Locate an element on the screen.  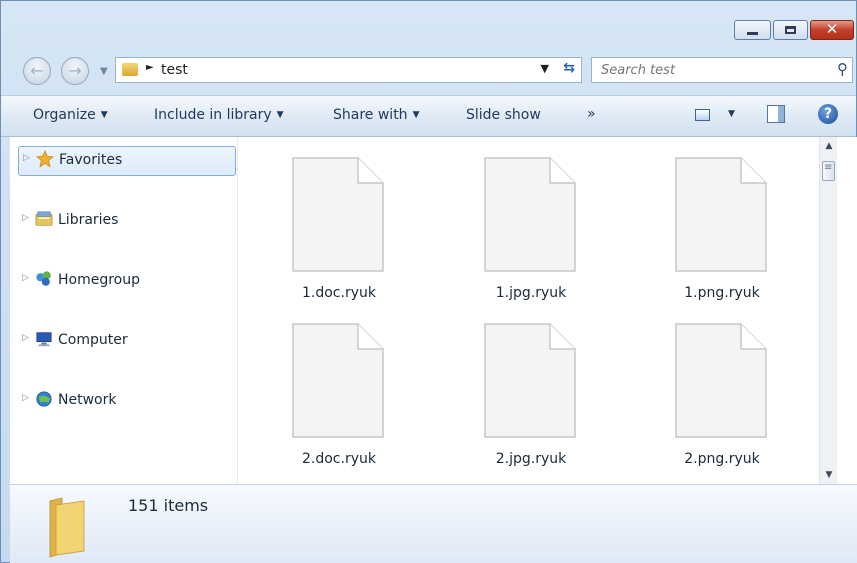
sidebar-item-label: Computer is located at coordinates (93, 340).